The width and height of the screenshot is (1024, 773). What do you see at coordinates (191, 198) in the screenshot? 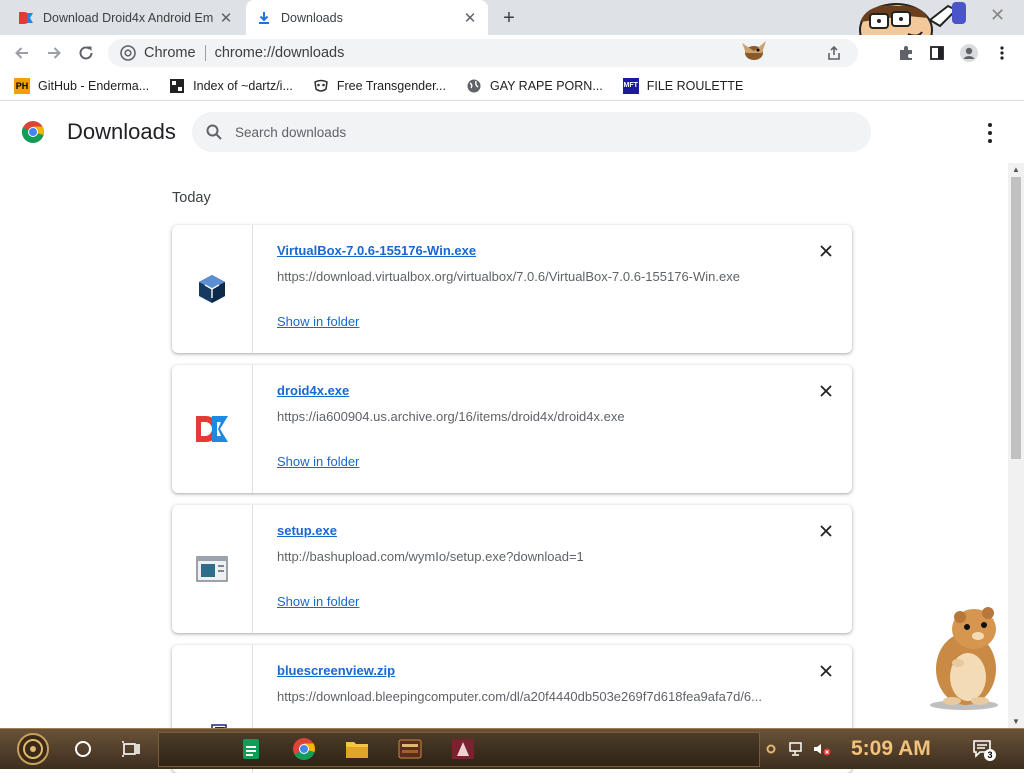
I see `section-heading-today: Today` at bounding box center [191, 198].